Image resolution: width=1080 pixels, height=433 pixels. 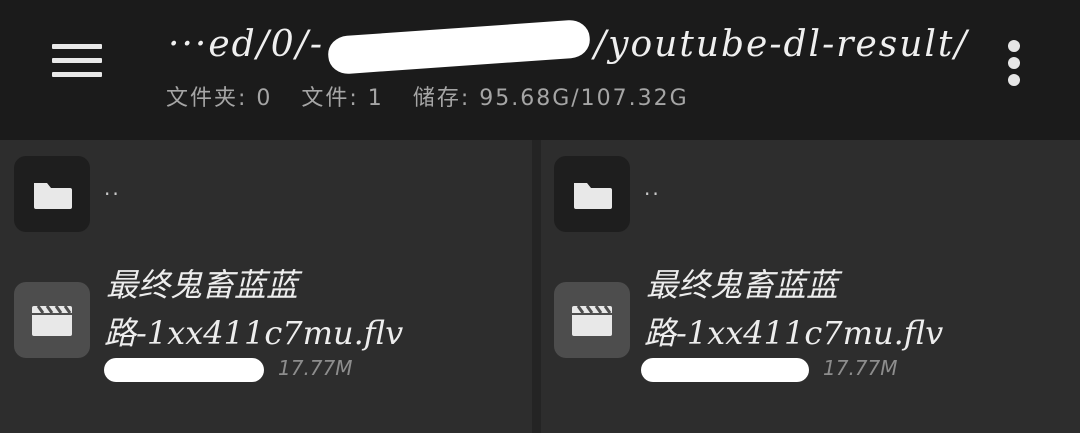 I want to click on directory-stats: 文件夹: 0 文件: 1 储存: 95.68G/107.32G, so click(x=437, y=96).